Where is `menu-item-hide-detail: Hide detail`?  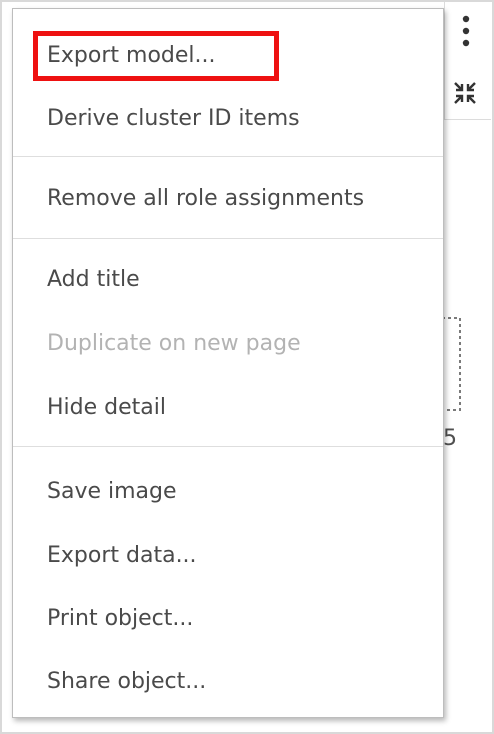
menu-item-hide-detail: Hide detail is located at coordinates (228, 408).